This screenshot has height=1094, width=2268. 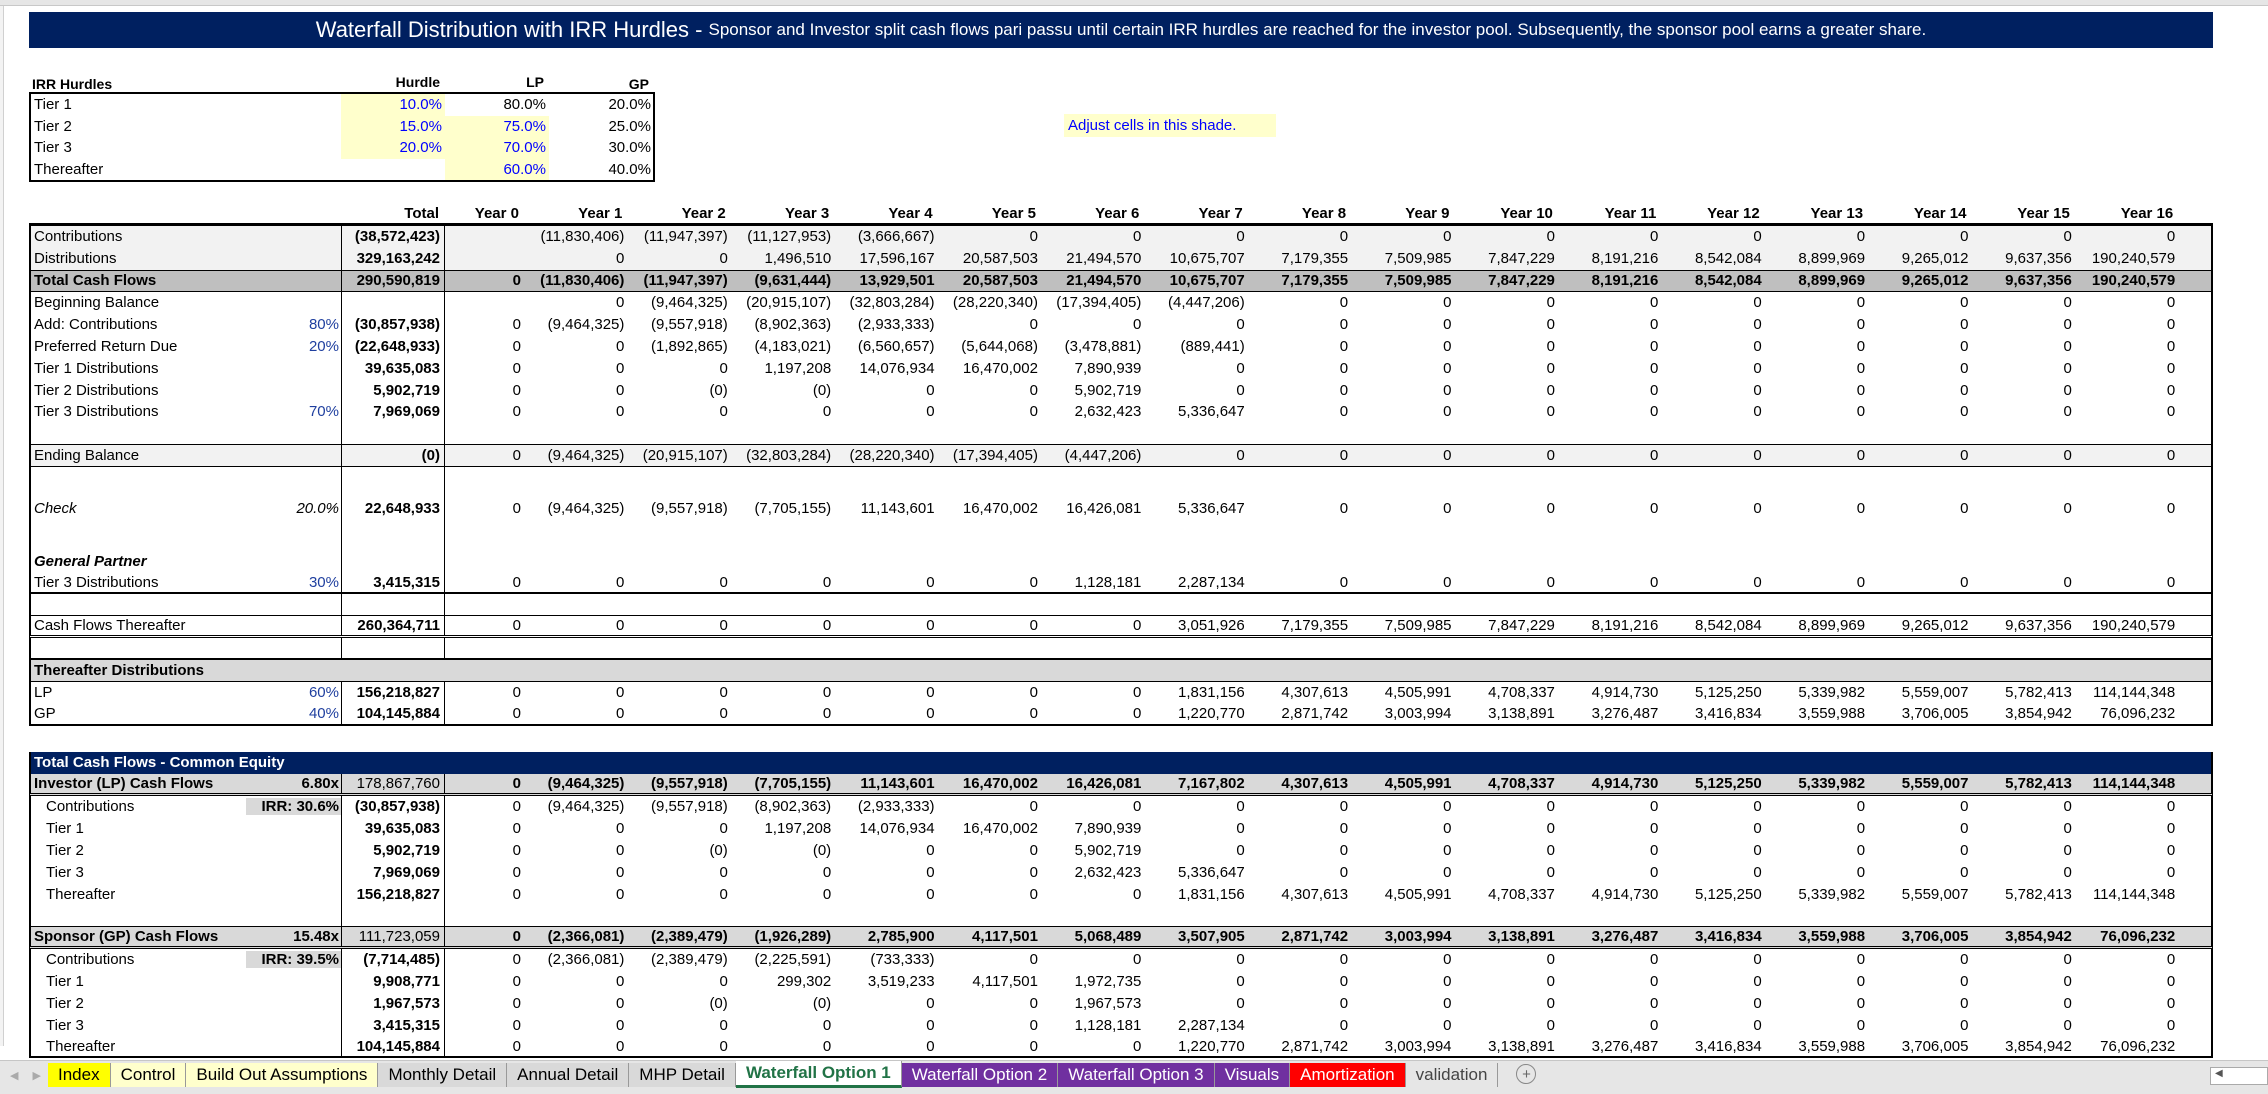 I want to click on year-cell: 76,096,232, so click(x=2127, y=713).